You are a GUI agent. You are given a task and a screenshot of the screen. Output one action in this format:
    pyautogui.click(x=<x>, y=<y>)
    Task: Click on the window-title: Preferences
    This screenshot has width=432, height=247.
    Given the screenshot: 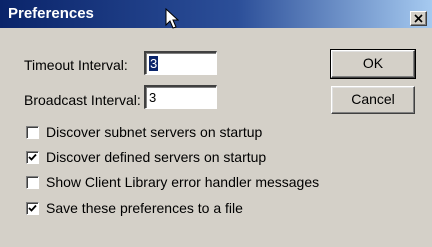 What is the action you would take?
    pyautogui.click(x=51, y=13)
    